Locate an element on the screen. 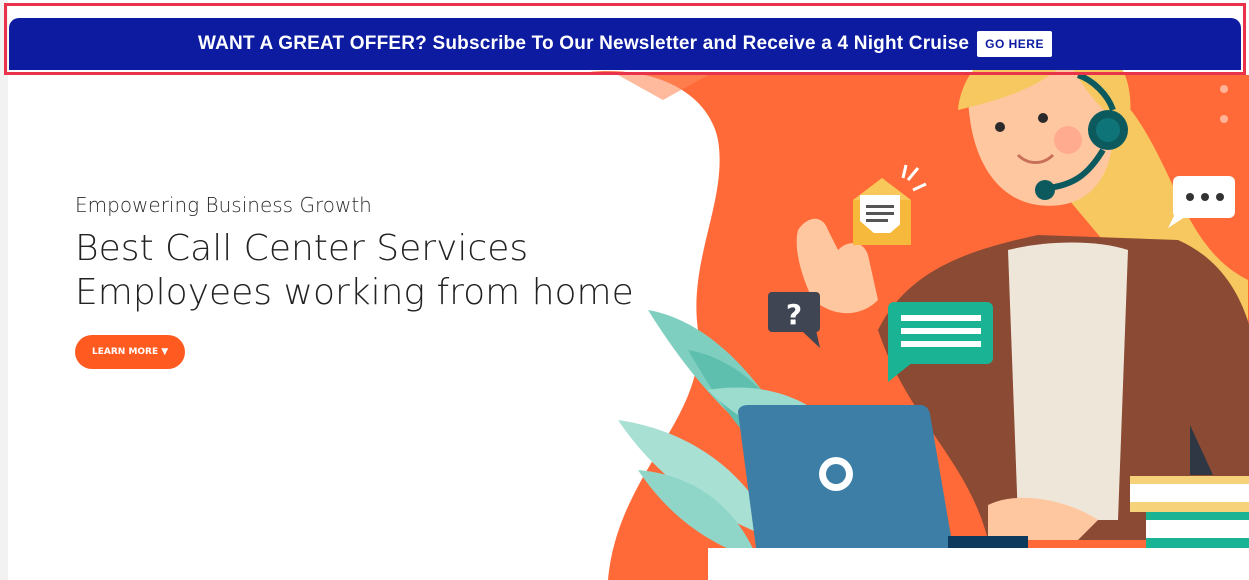 The height and width of the screenshot is (580, 1249). question-glyph: ? is located at coordinates (794, 314).